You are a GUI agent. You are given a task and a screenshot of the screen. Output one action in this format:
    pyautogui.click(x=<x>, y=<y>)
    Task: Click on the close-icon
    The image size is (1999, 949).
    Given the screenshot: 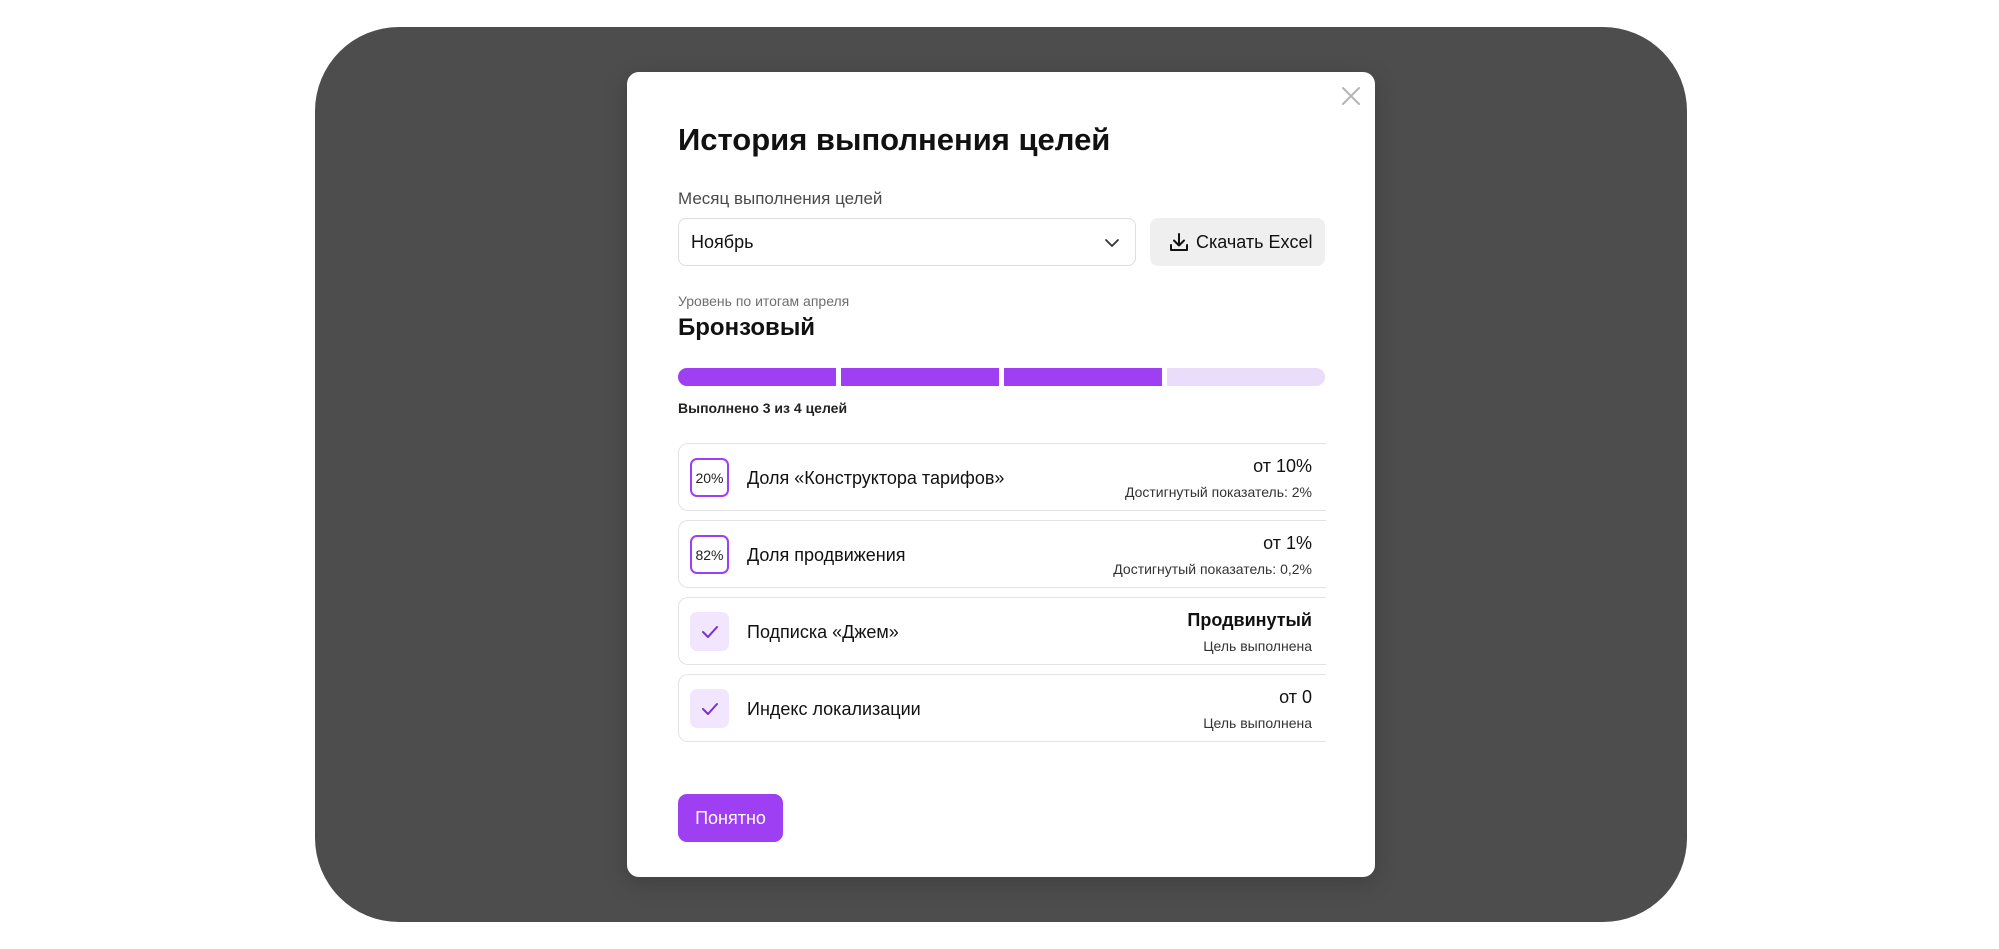 What is the action you would take?
    pyautogui.click(x=1351, y=96)
    